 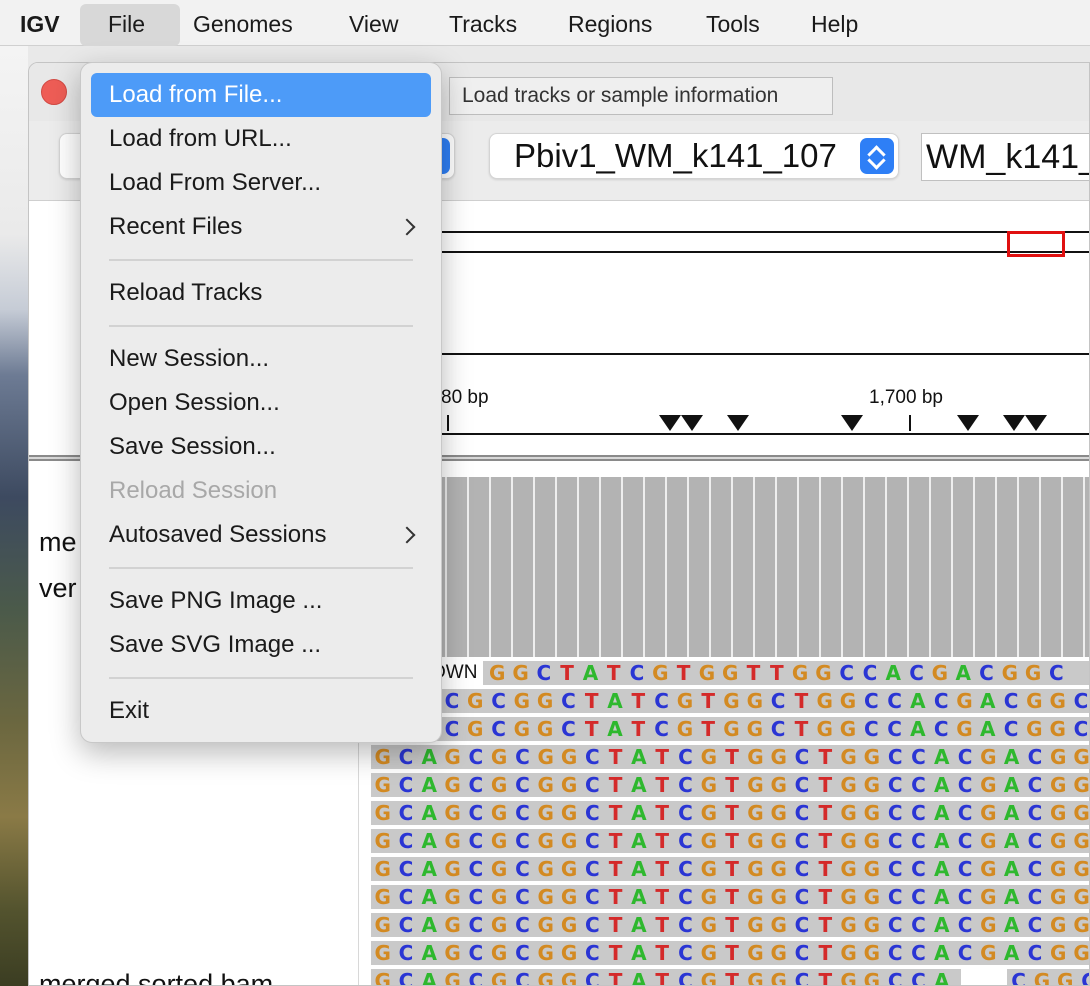 I want to click on window-close-button, so click(x=54, y=92).